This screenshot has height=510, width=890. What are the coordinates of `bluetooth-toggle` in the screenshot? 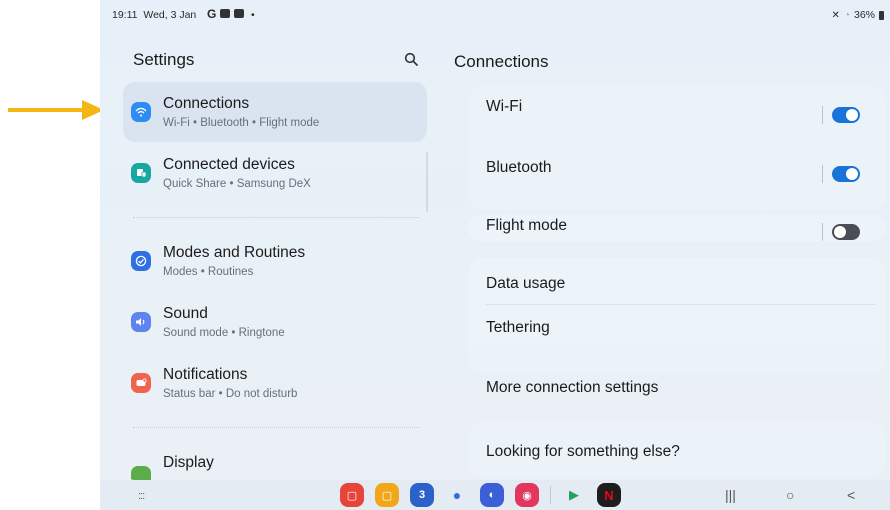 It's located at (846, 174).